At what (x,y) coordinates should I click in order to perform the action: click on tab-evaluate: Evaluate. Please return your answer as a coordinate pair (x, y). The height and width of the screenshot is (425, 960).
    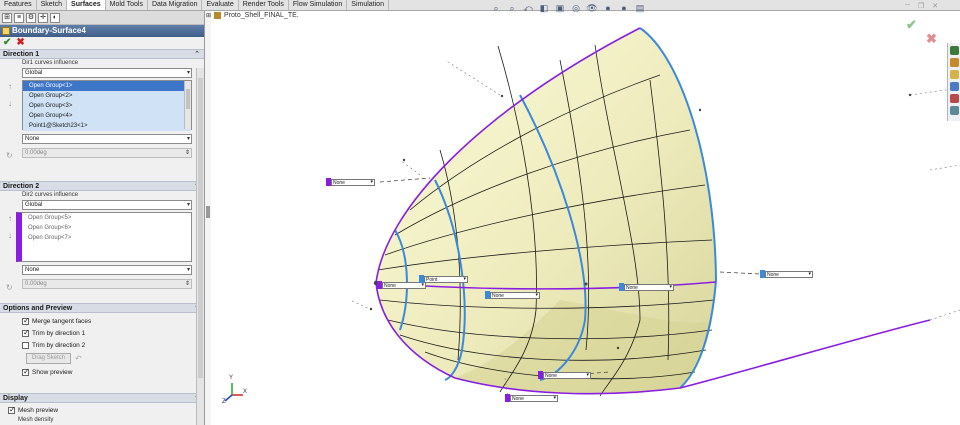
    Looking at the image, I should click on (220, 5).